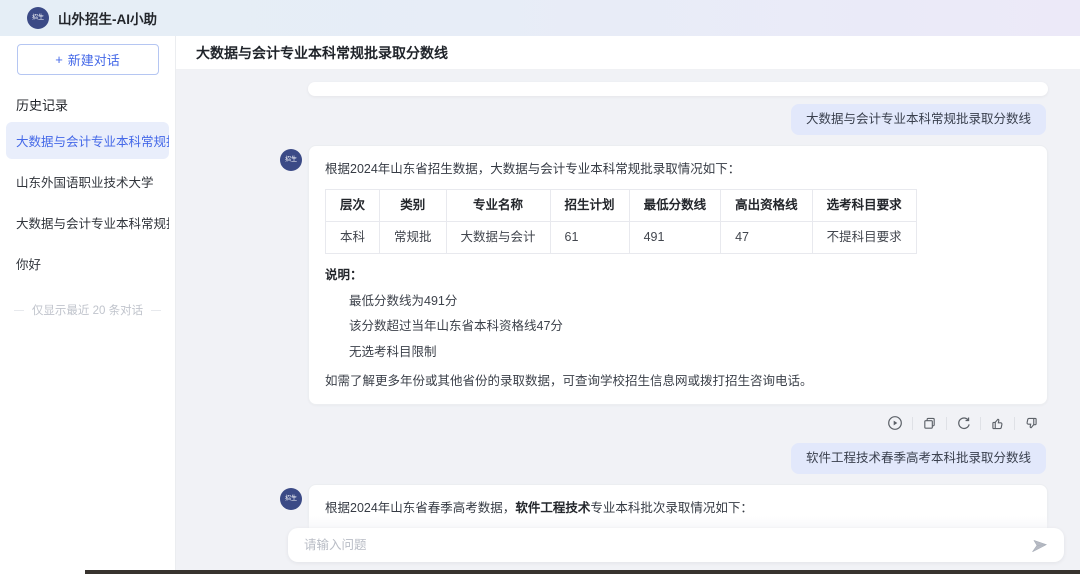  What do you see at coordinates (59, 59) in the screenshot?
I see `plus-icon: +` at bounding box center [59, 59].